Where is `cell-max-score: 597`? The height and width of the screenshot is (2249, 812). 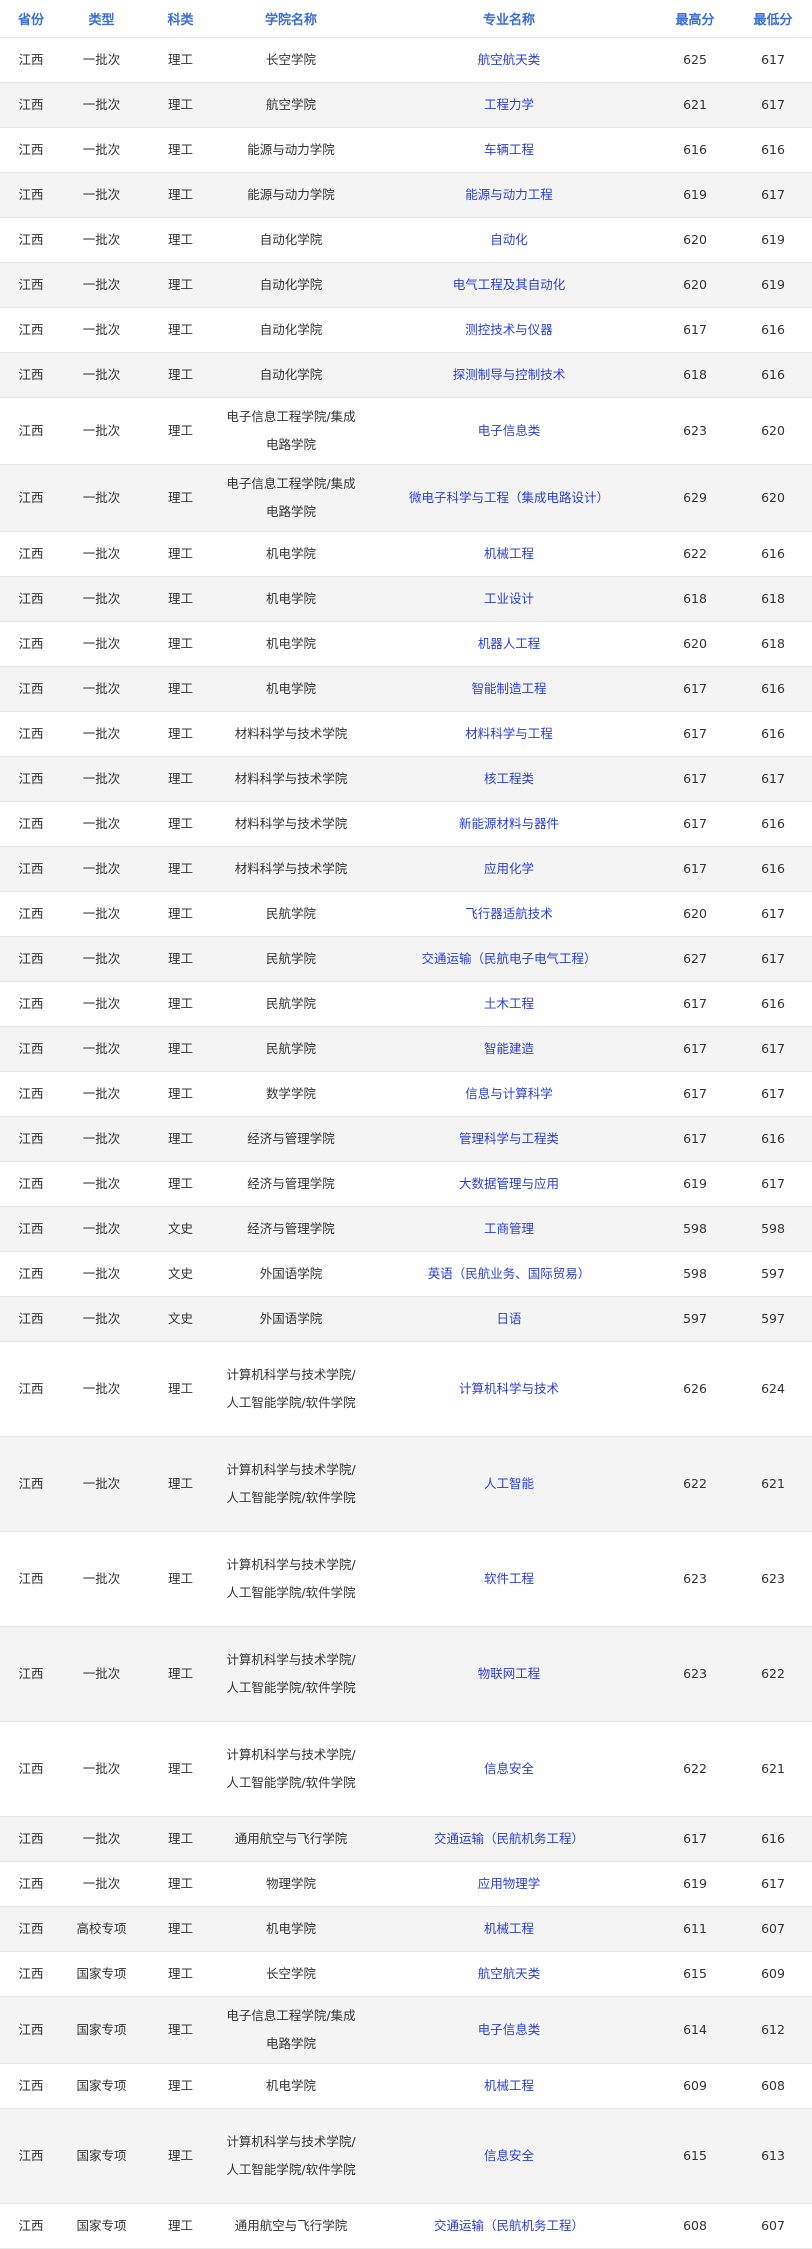
cell-max-score: 597 is located at coordinates (695, 1319).